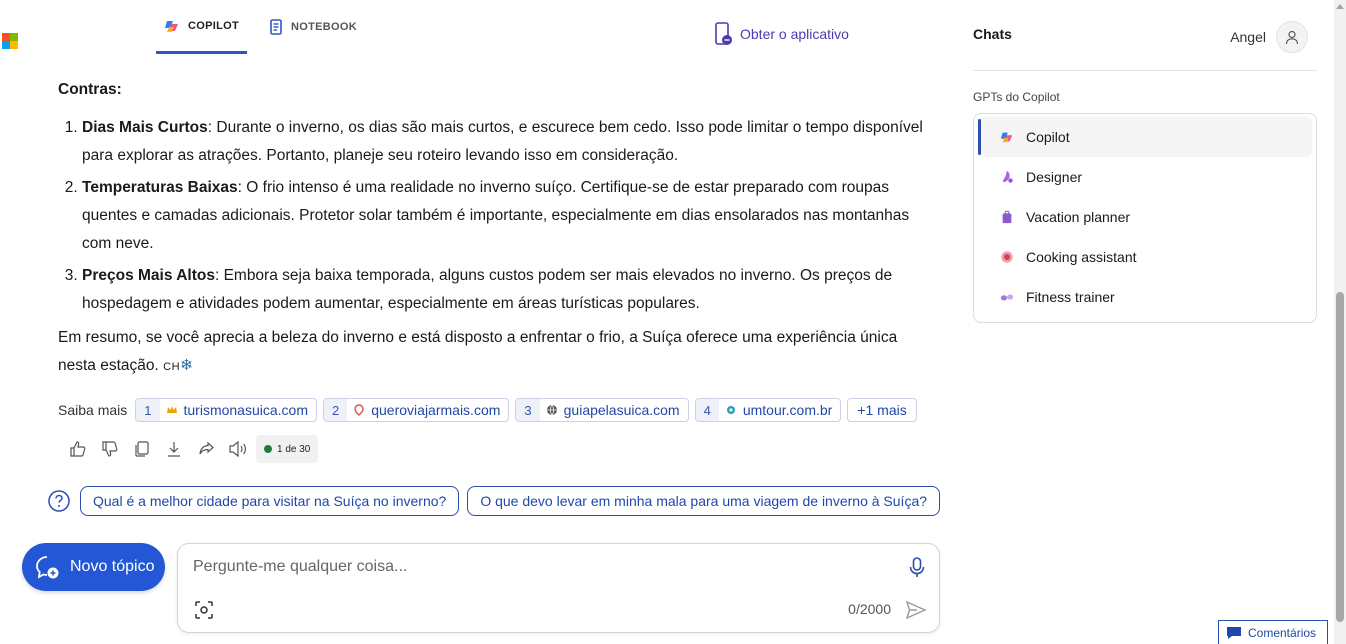 The image size is (1346, 644). I want to click on visual-search-button, so click(204, 610).